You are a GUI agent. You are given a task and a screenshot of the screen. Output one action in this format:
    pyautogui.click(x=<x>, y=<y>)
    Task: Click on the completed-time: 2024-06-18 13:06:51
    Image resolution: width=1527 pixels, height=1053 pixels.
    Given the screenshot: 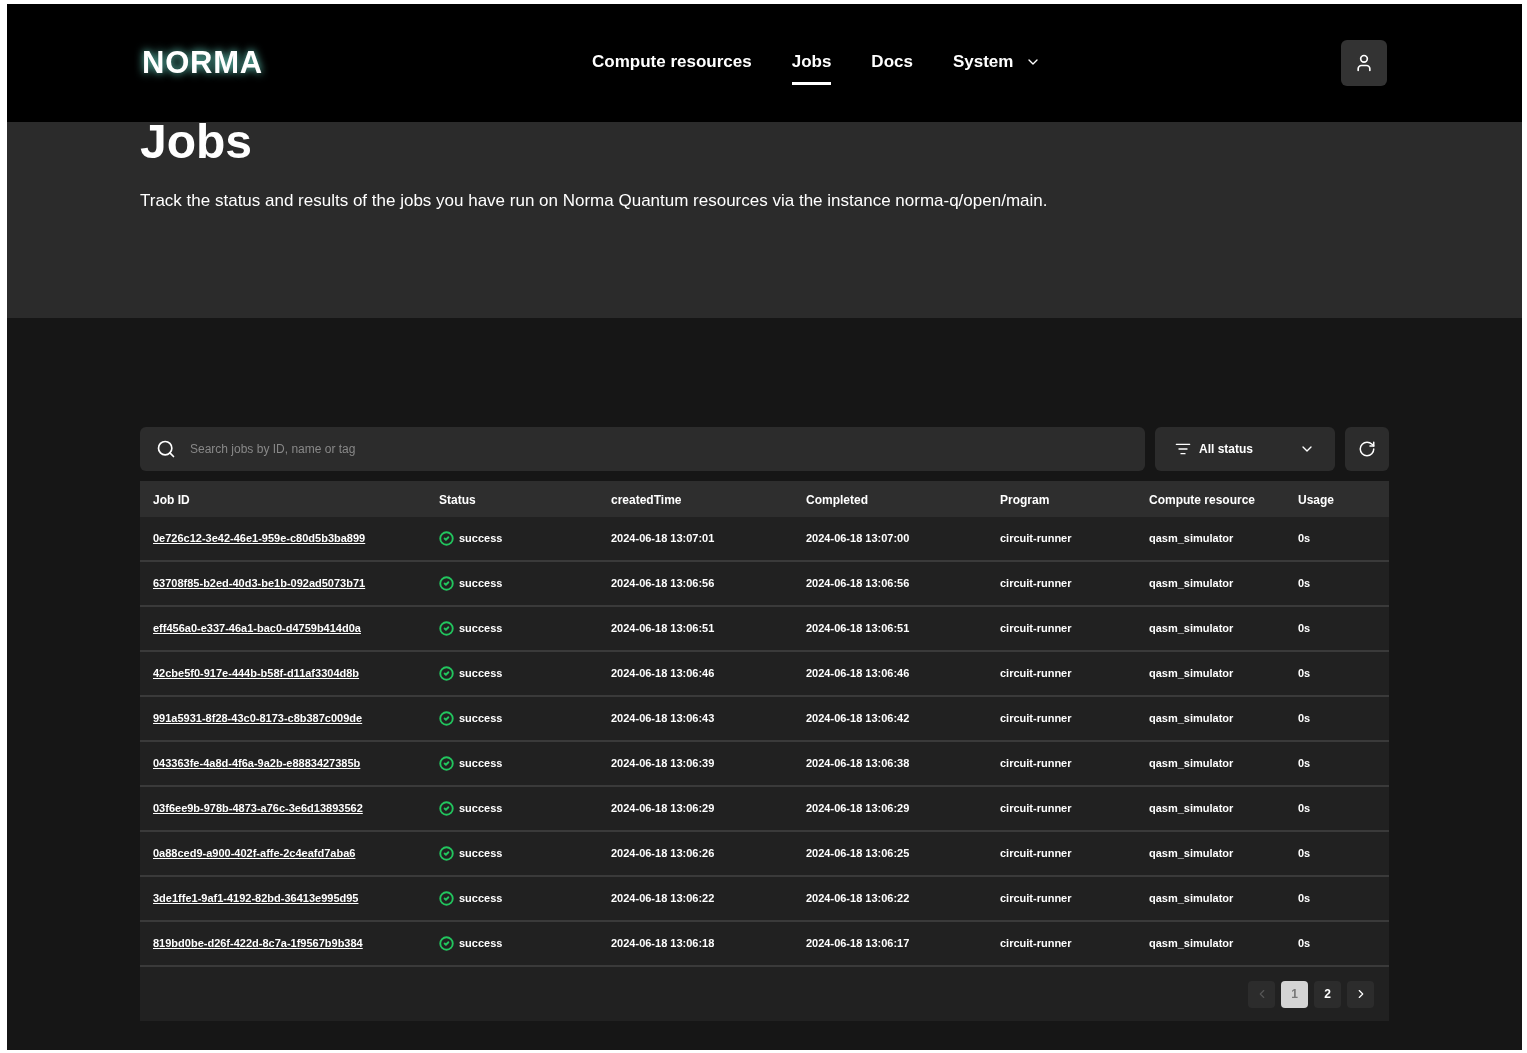 What is the action you would take?
    pyautogui.click(x=858, y=628)
    